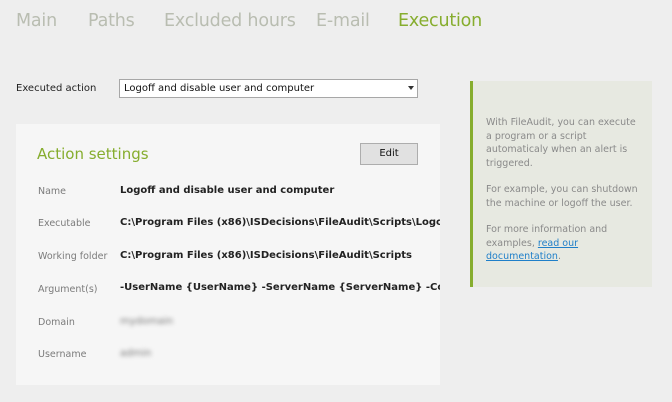  Describe the element at coordinates (227, 190) in the screenshot. I see `name-value: Logoff and disable user and computer` at that location.